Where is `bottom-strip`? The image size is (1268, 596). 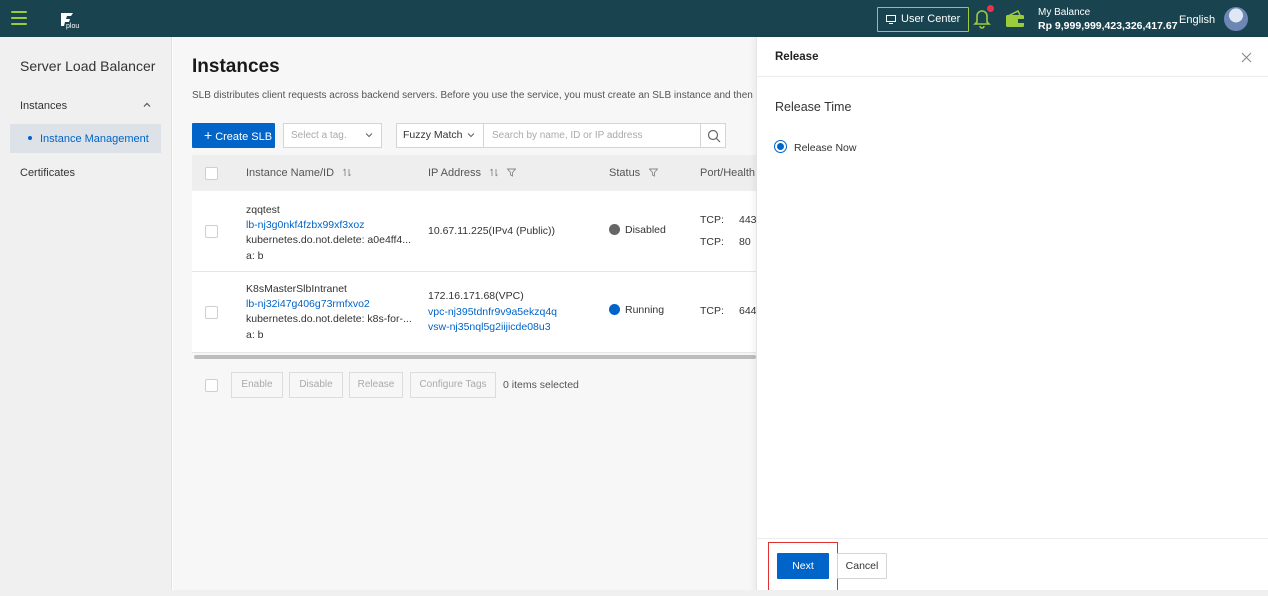
bottom-strip is located at coordinates (634, 593).